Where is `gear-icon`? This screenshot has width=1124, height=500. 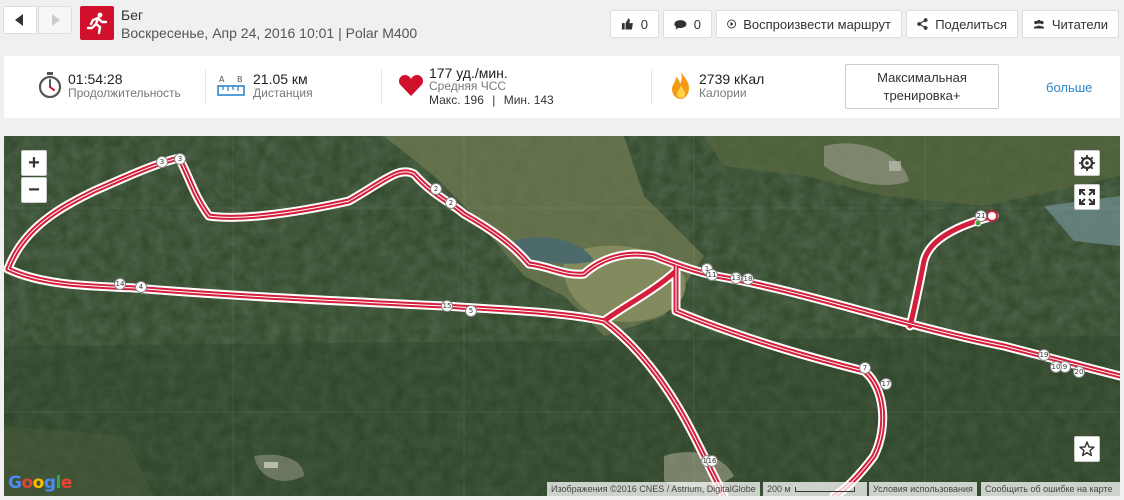
gear-icon is located at coordinates (1087, 163).